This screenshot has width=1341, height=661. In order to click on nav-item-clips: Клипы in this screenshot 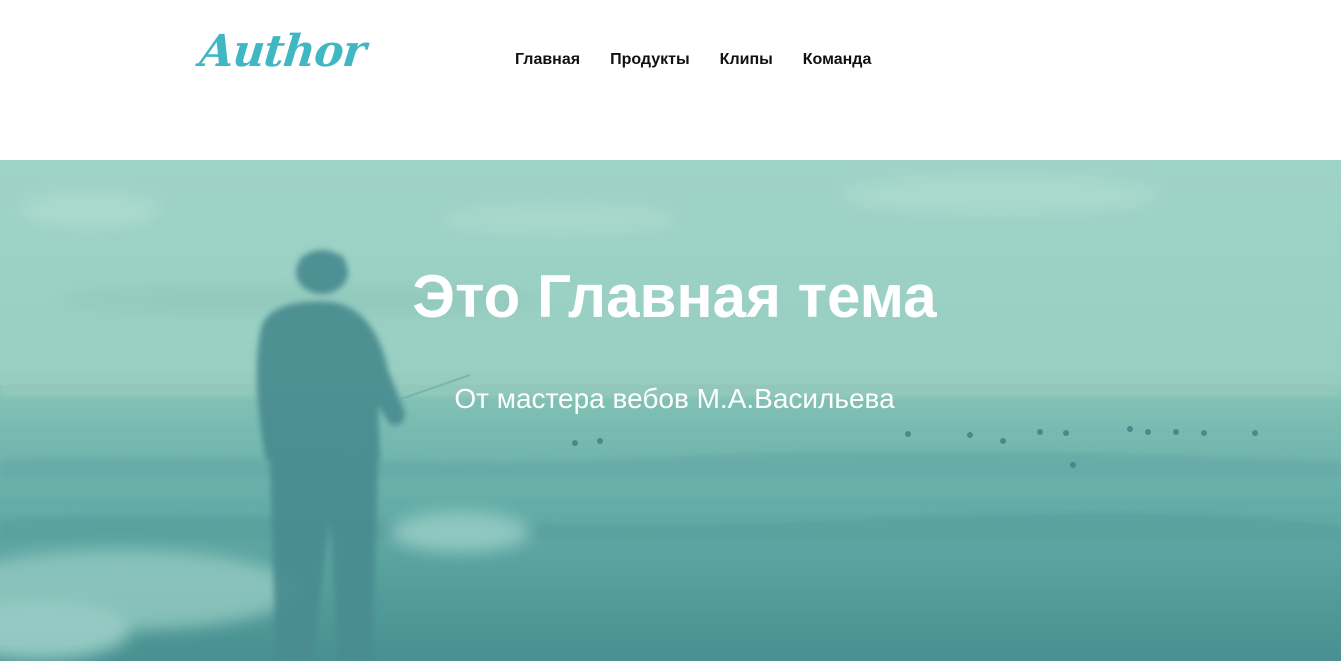, I will do `click(746, 60)`.